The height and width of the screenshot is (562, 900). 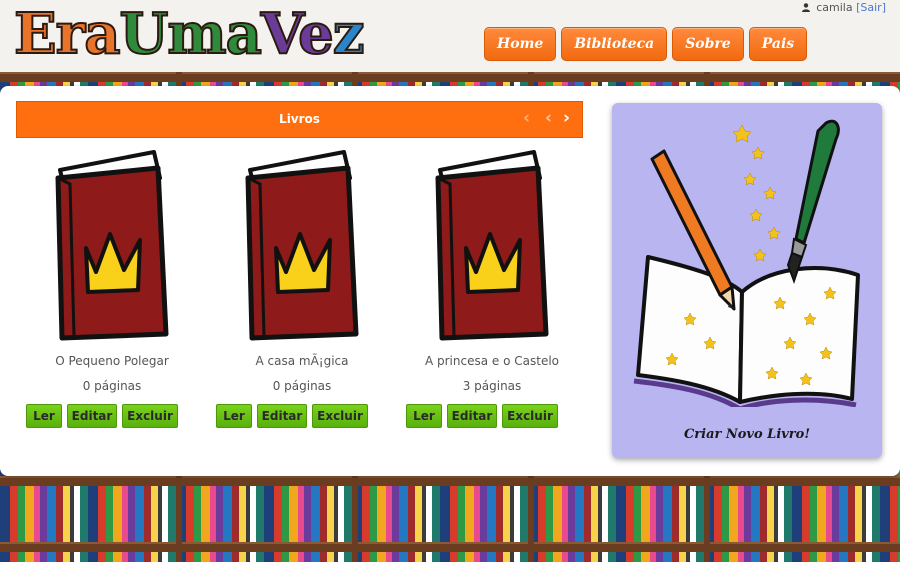 What do you see at coordinates (297, 34) in the screenshot?
I see `logo-part: Ve` at bounding box center [297, 34].